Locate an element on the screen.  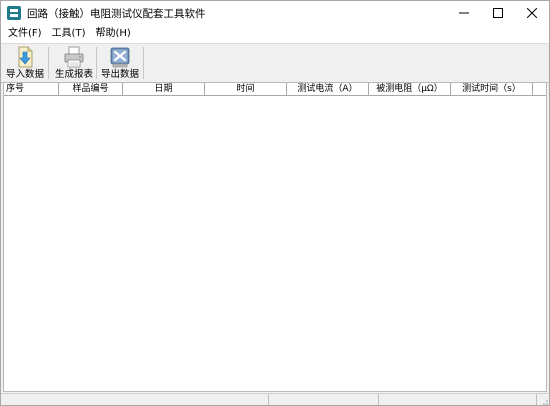
app-icon is located at coordinates (14, 13).